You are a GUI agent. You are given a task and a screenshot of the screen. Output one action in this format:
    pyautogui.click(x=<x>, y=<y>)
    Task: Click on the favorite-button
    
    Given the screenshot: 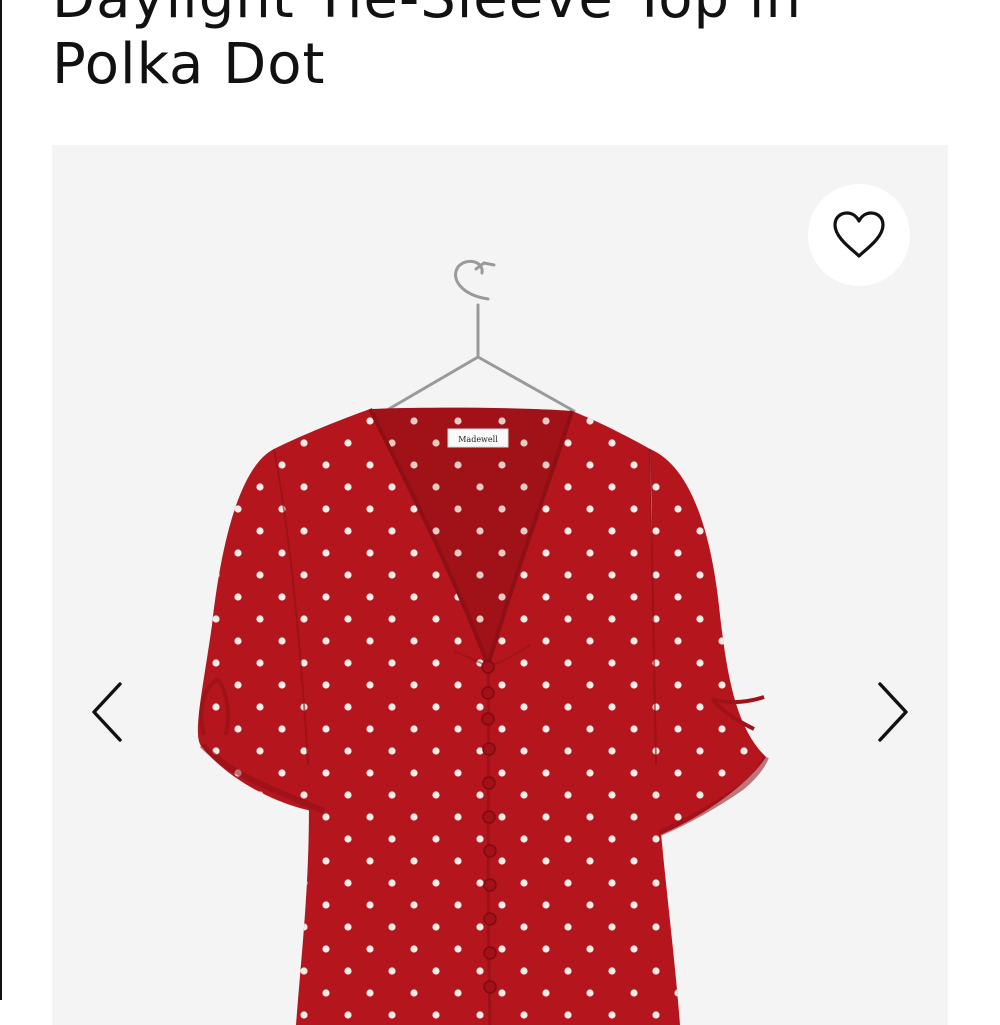 What is the action you would take?
    pyautogui.click(x=859, y=235)
    